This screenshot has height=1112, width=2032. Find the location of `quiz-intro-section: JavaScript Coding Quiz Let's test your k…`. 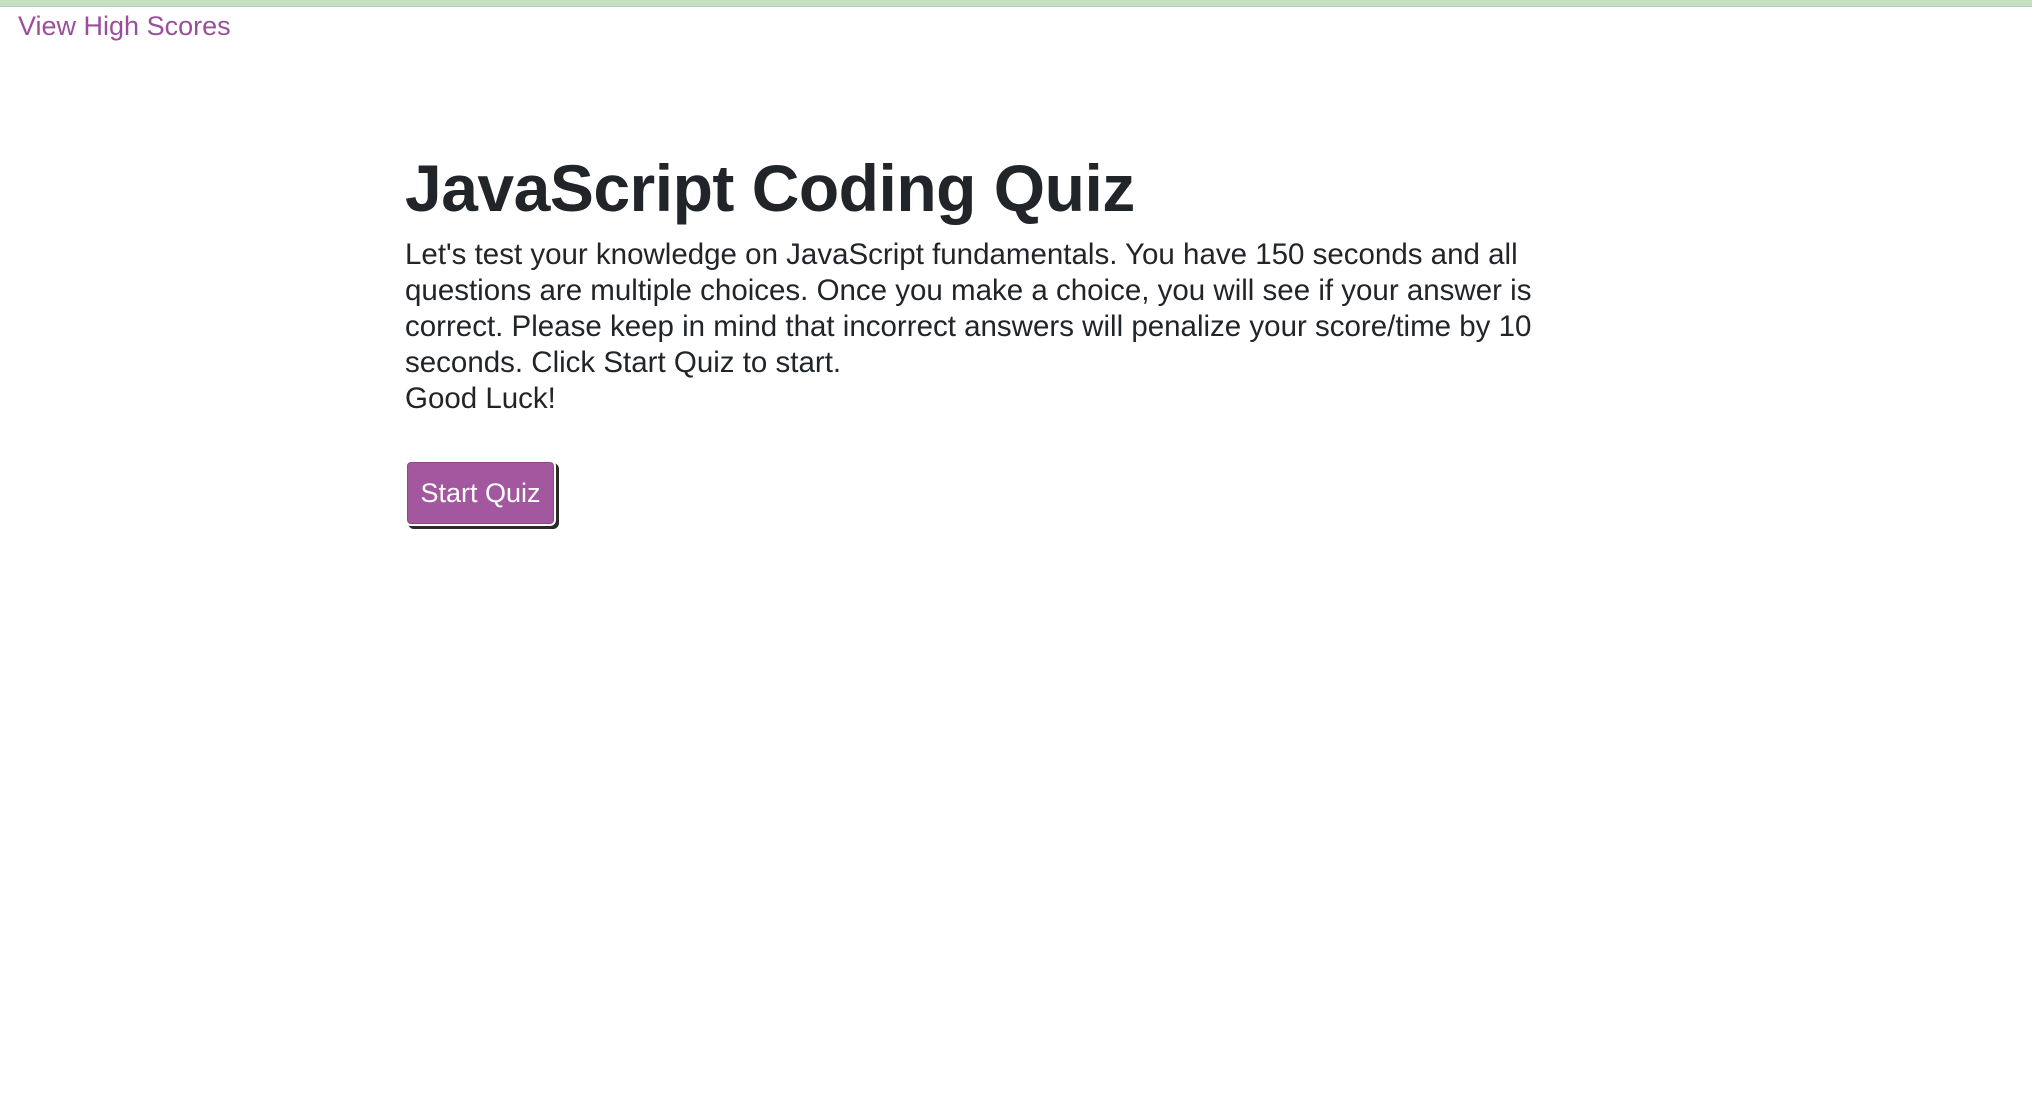

quiz-intro-section: JavaScript Coding Quiz Let's test your k… is located at coordinates (1020, 282).